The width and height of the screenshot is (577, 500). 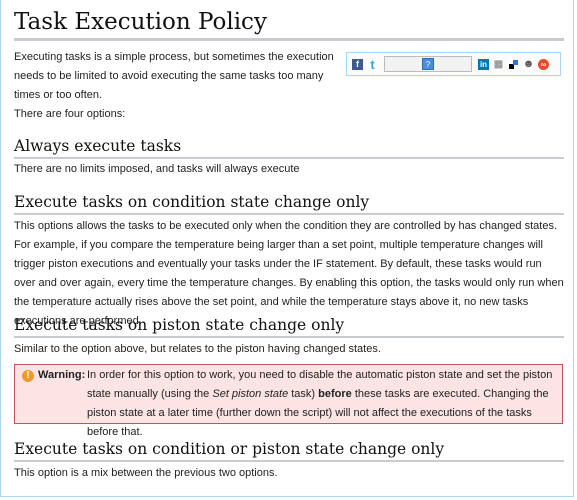 What do you see at coordinates (289, 147) in the screenshot?
I see `section-heading-always: Always execute tasks` at bounding box center [289, 147].